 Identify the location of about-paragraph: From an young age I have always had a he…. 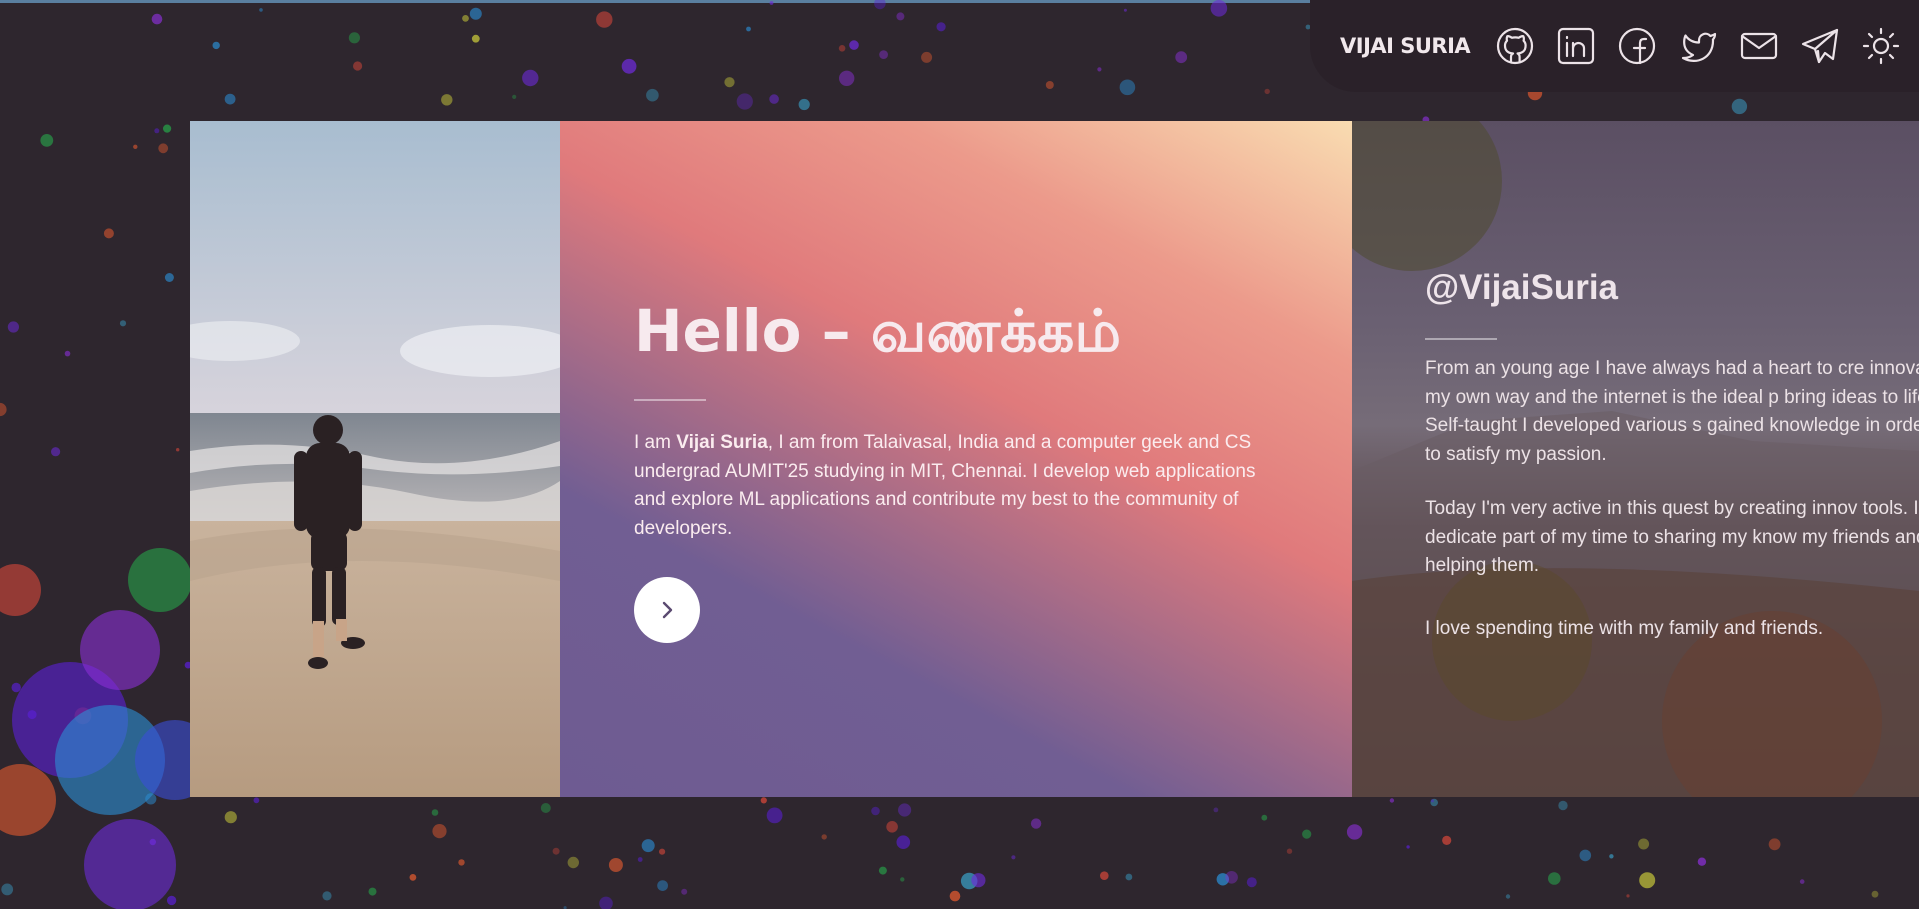
(1672, 411).